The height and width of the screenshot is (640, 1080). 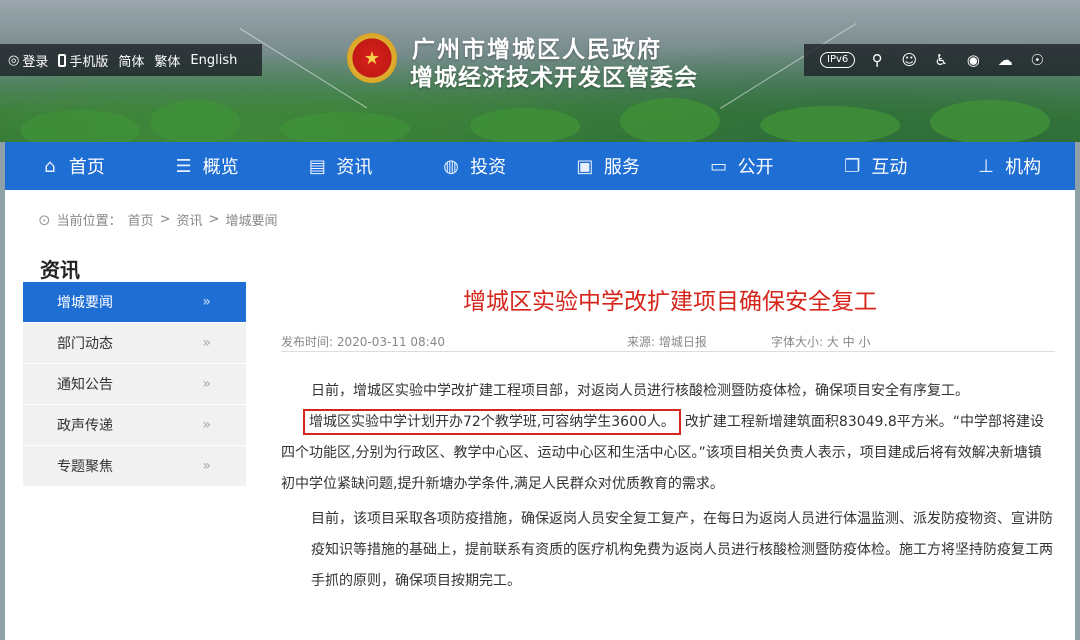 I want to click on highlighted-sentence: 增城区实验中学计划开办72个教学班,可容纳学生3600人。, so click(x=492, y=422).